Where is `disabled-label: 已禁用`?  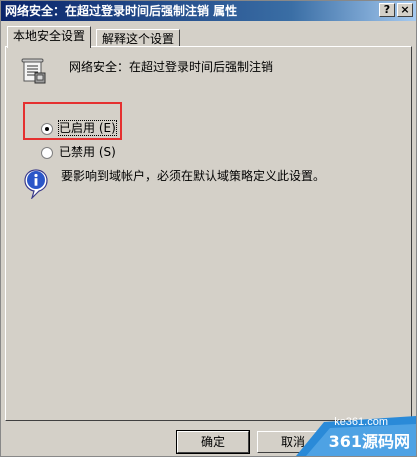
disabled-label: 已禁用 is located at coordinates (77, 152).